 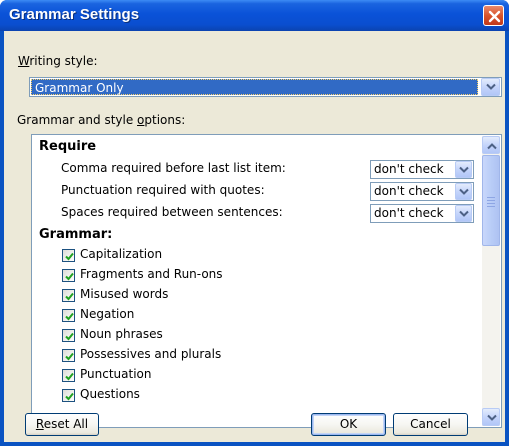 I want to click on spaces-rule-dropdown: don't check, so click(x=422, y=213).